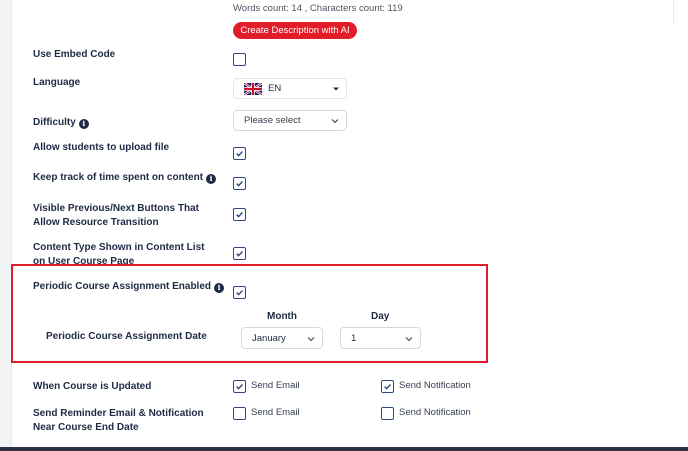 This screenshot has height=451, width=688. I want to click on reminder-email-checkbox, so click(239, 413).